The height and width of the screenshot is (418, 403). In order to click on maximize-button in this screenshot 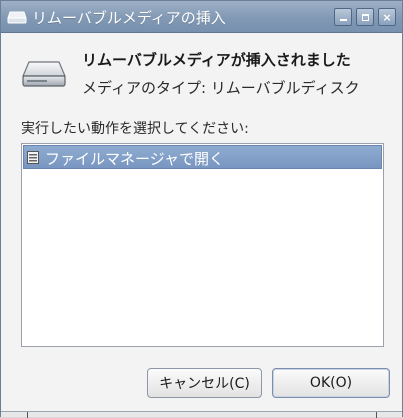, I will do `click(365, 17)`.